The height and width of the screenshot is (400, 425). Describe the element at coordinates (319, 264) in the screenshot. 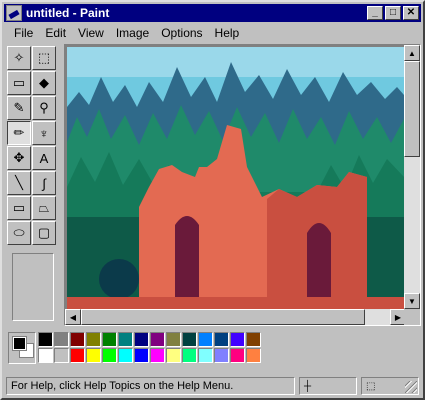

I see `arch-right` at that location.